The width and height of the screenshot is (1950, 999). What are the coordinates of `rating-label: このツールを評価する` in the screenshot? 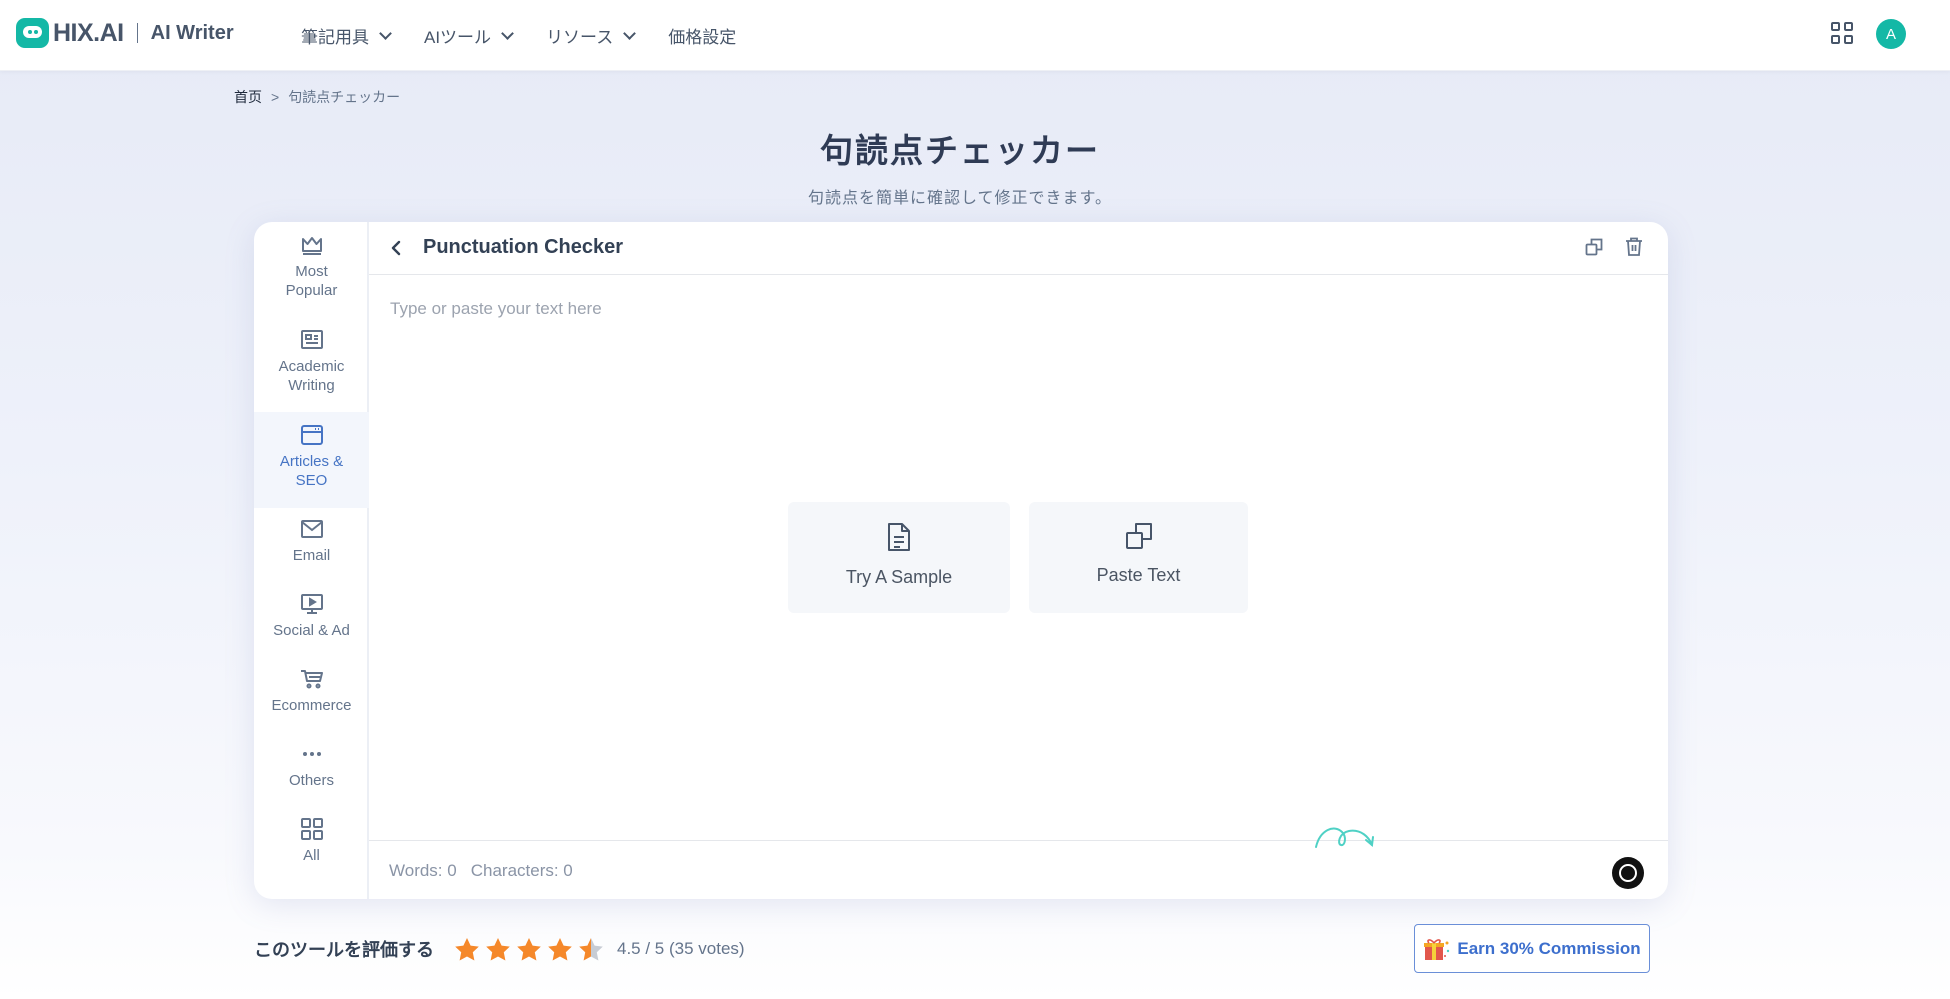 It's located at (344, 950).